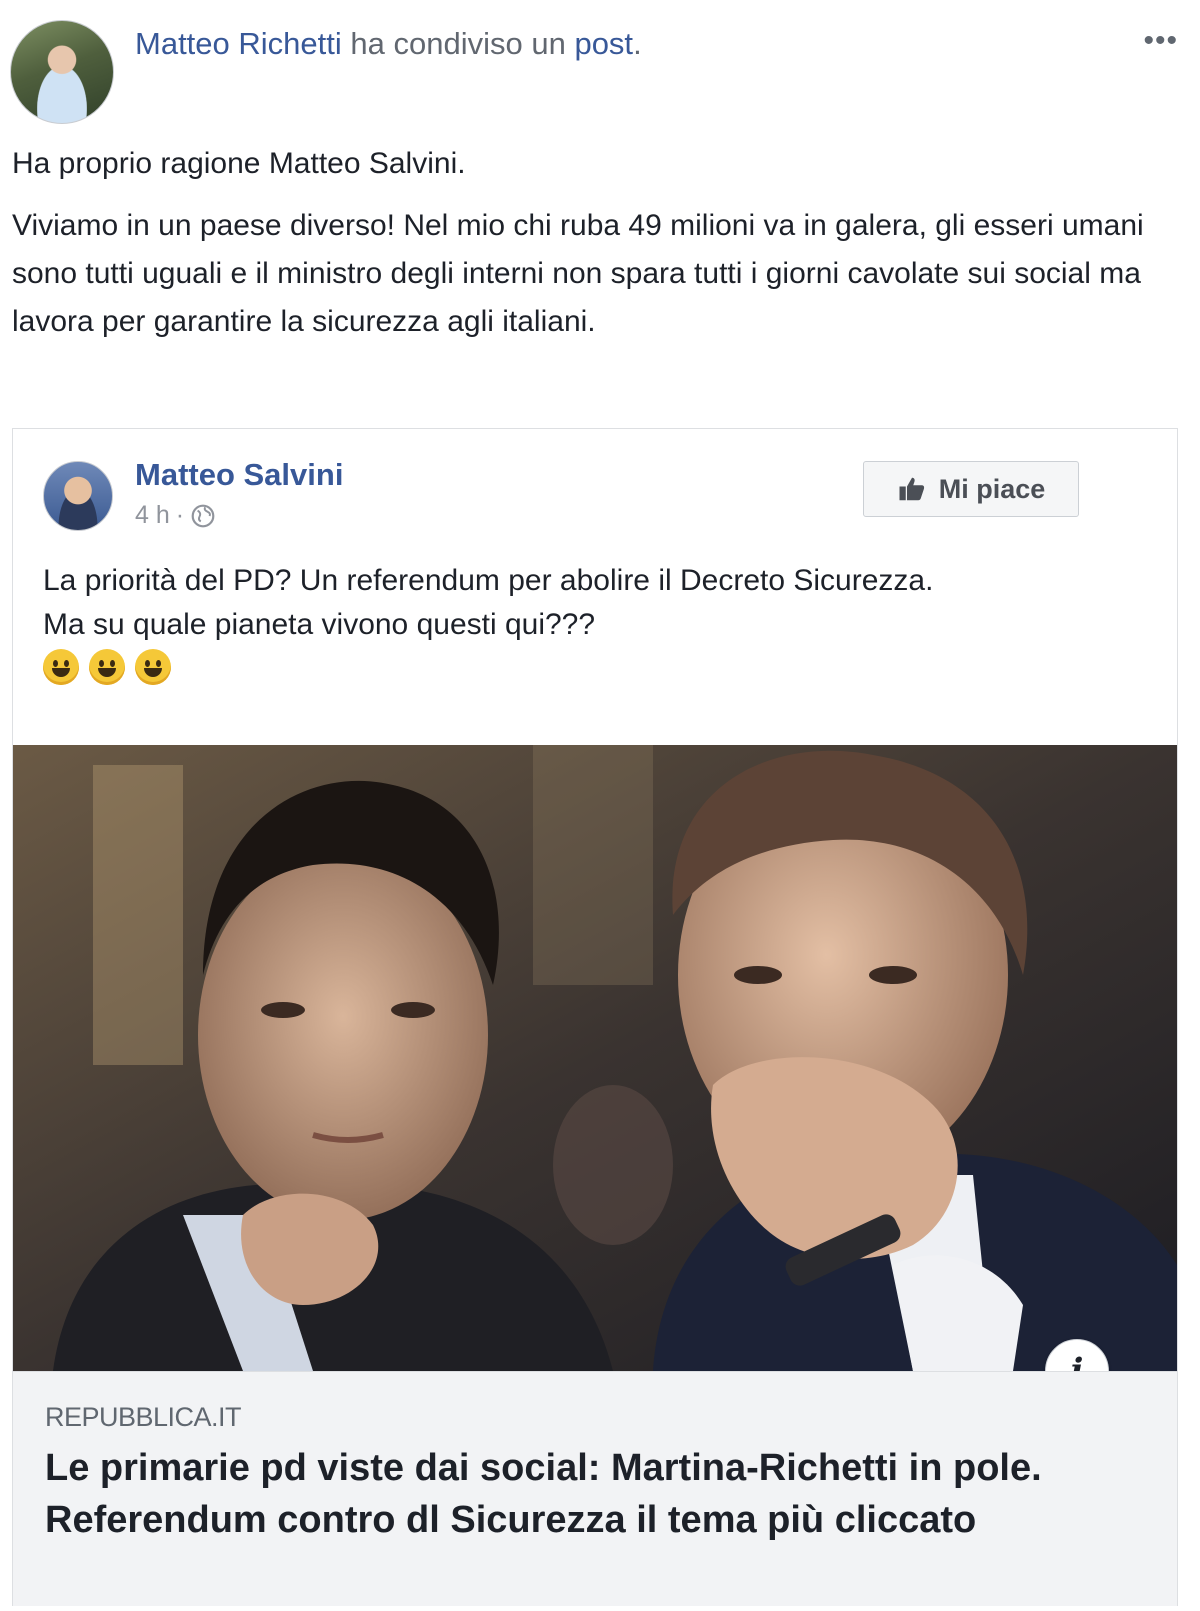  What do you see at coordinates (992, 488) in the screenshot?
I see `like-button-label: Mi piace` at bounding box center [992, 488].